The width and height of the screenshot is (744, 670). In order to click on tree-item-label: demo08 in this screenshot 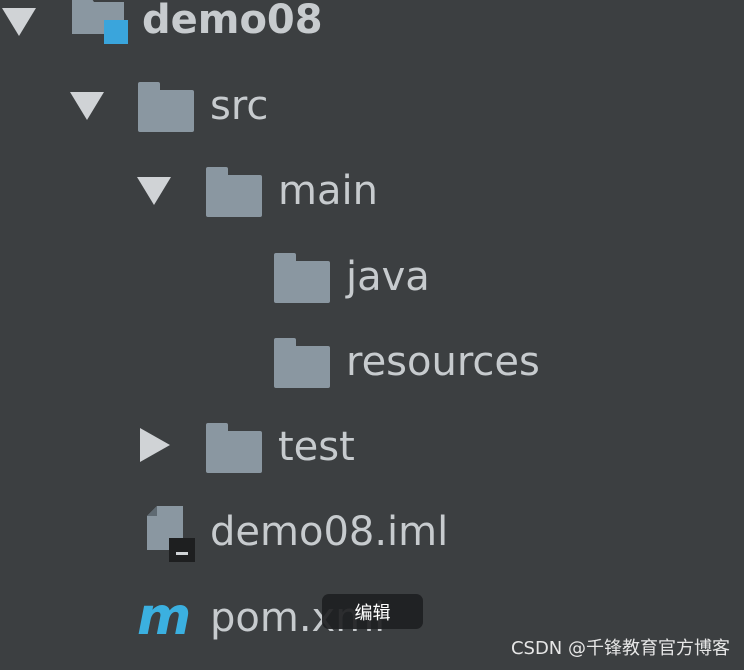, I will do `click(232, 21)`.